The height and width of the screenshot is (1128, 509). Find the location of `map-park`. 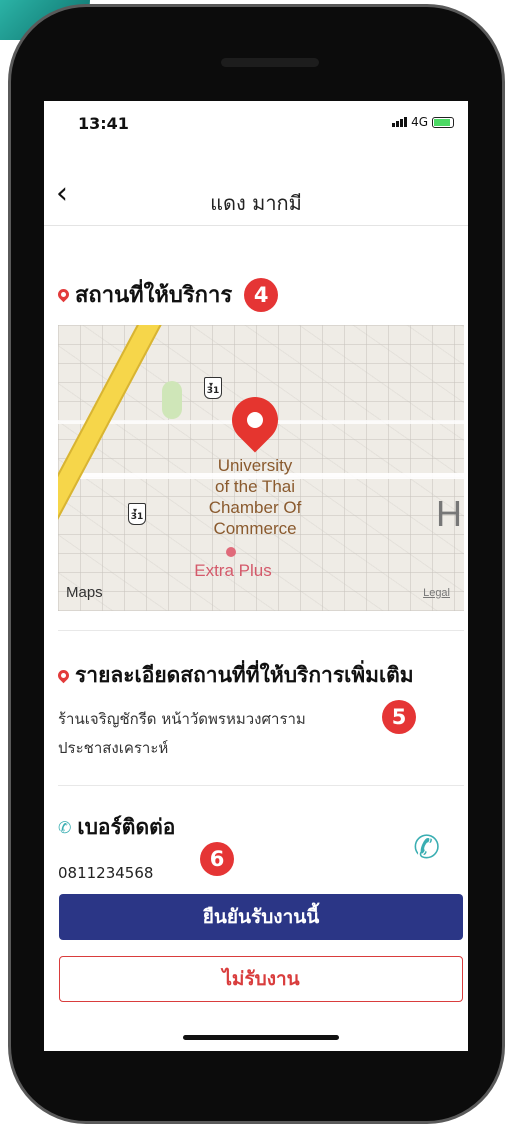

map-park is located at coordinates (172, 400).